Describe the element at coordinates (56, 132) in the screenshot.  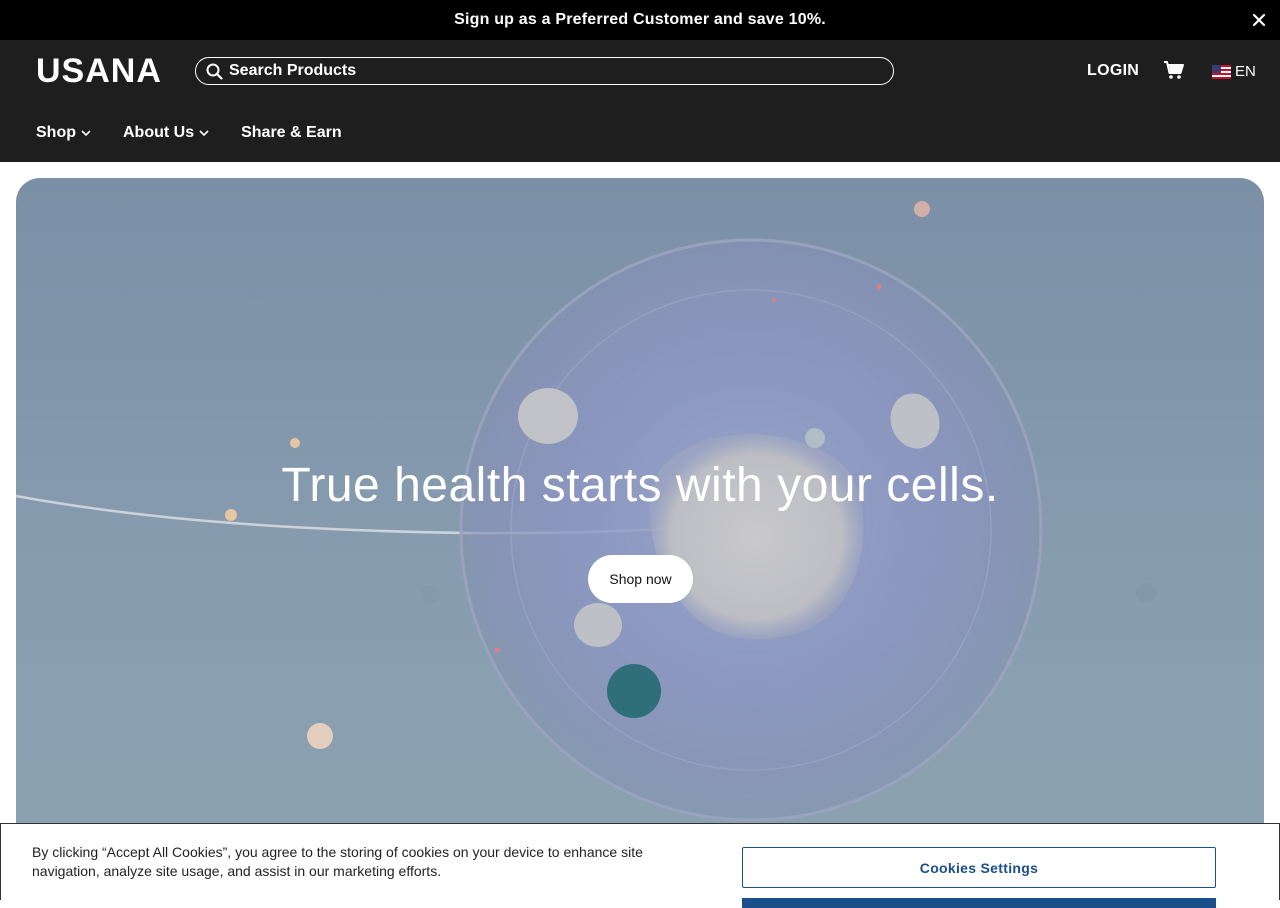
I see `nav-item-label: Shop` at that location.